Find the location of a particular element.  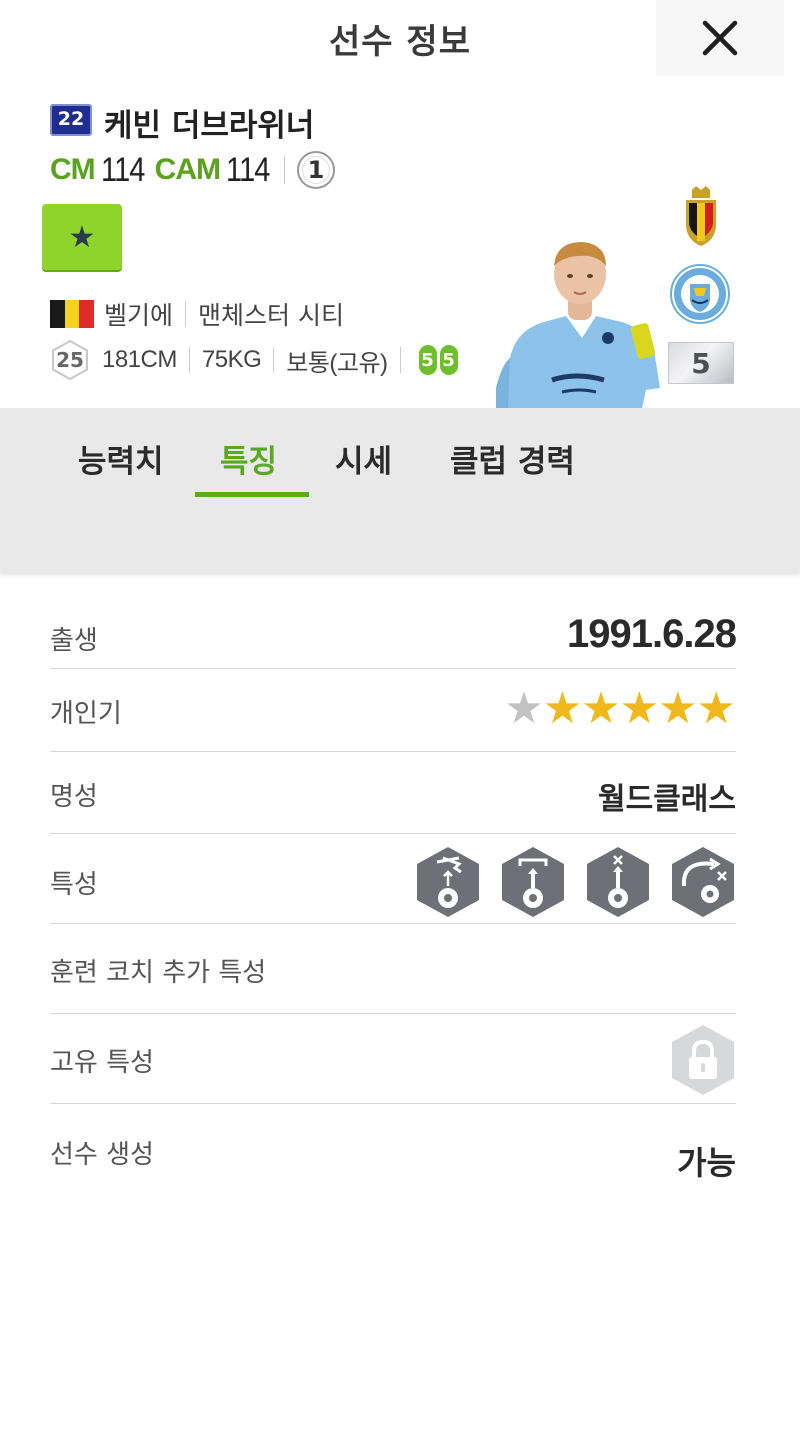

info-row-coach-traits: 훈련 코치 추가 특성 is located at coordinates (393, 969).